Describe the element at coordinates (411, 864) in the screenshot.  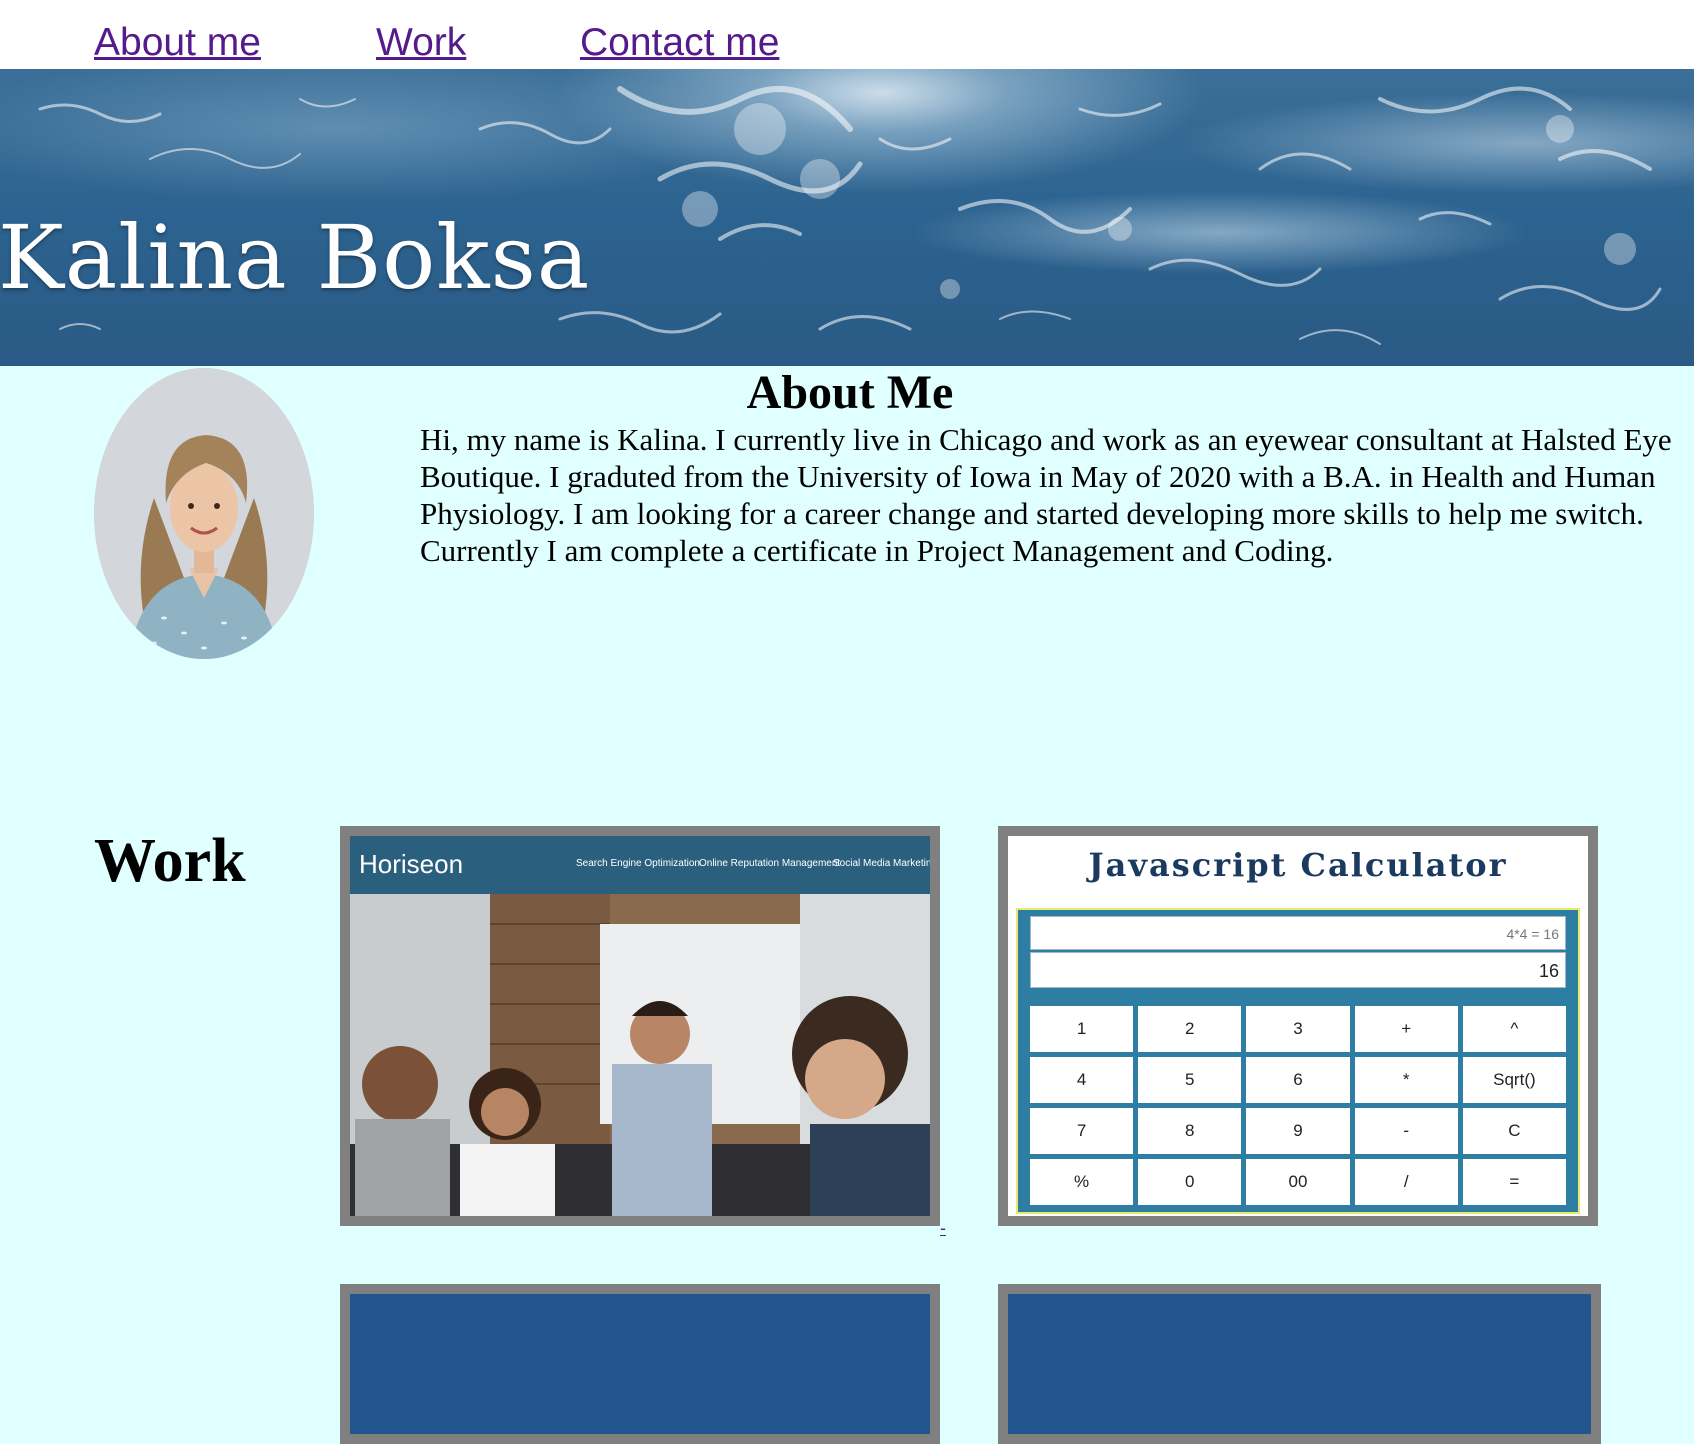
I see `horiseon-logo: Horiseon` at that location.